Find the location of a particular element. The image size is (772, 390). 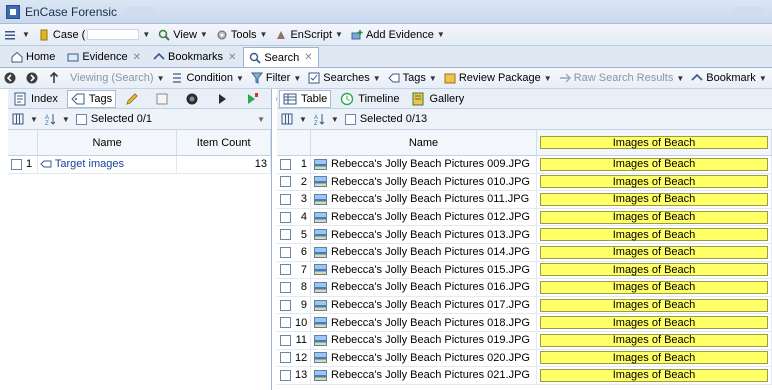

tags-dropdown: Tags ▼ is located at coordinates (412, 78).